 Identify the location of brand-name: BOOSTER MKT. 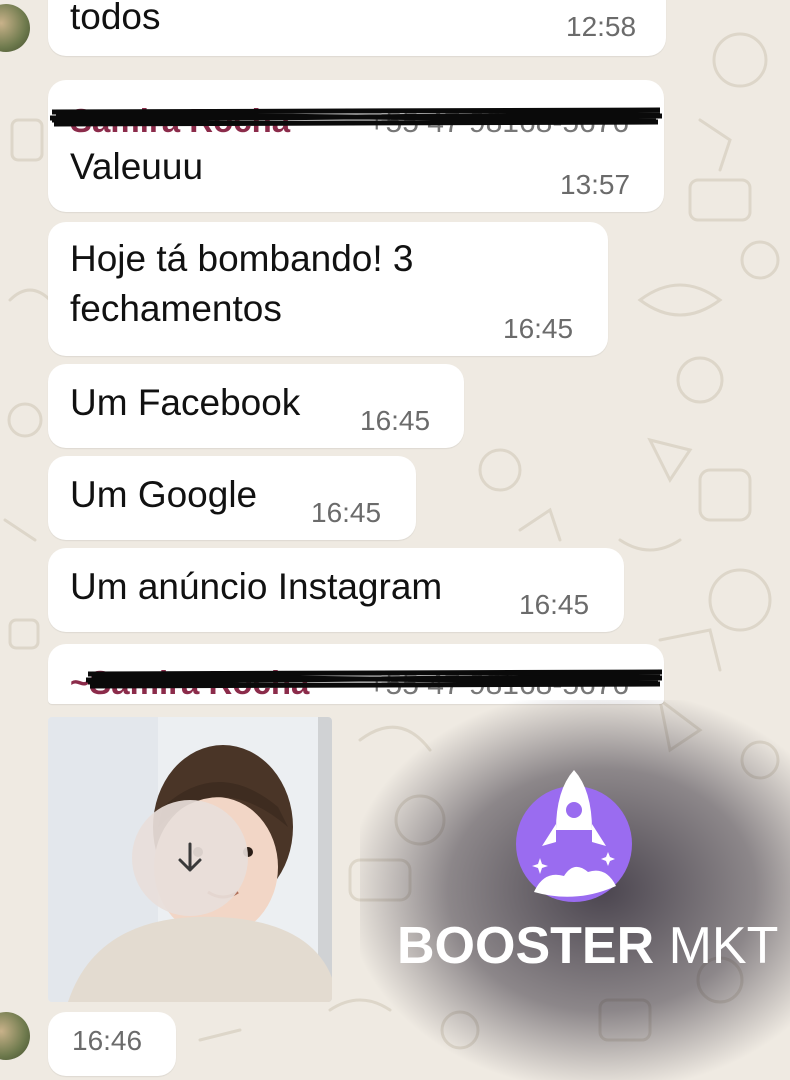
(587, 946).